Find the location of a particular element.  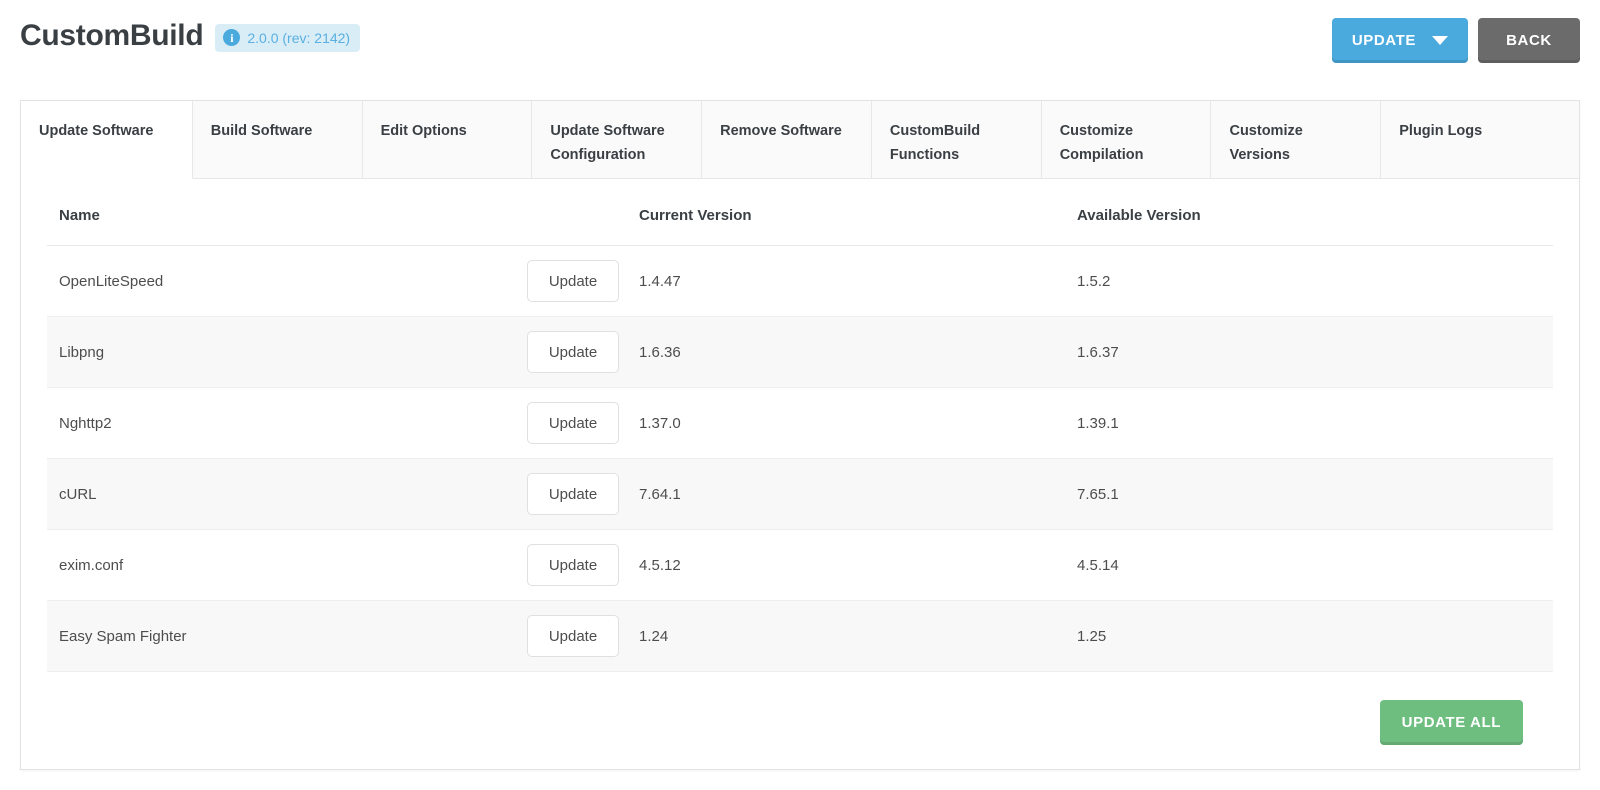

cell-available: 1.25 is located at coordinates (1315, 636).